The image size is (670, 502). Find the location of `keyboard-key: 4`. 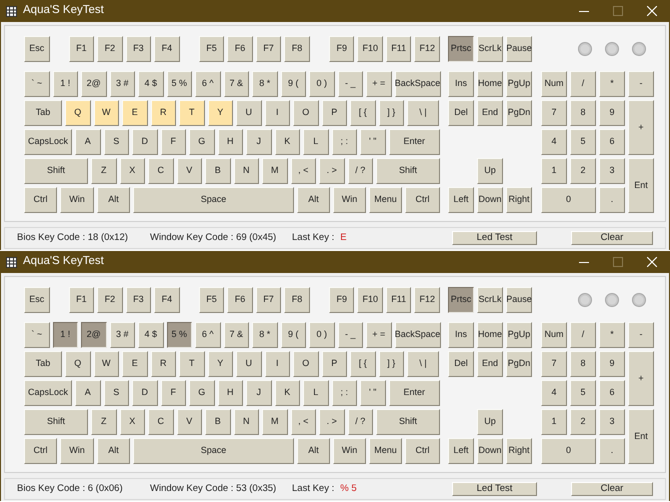

keyboard-key: 4 is located at coordinates (554, 142).